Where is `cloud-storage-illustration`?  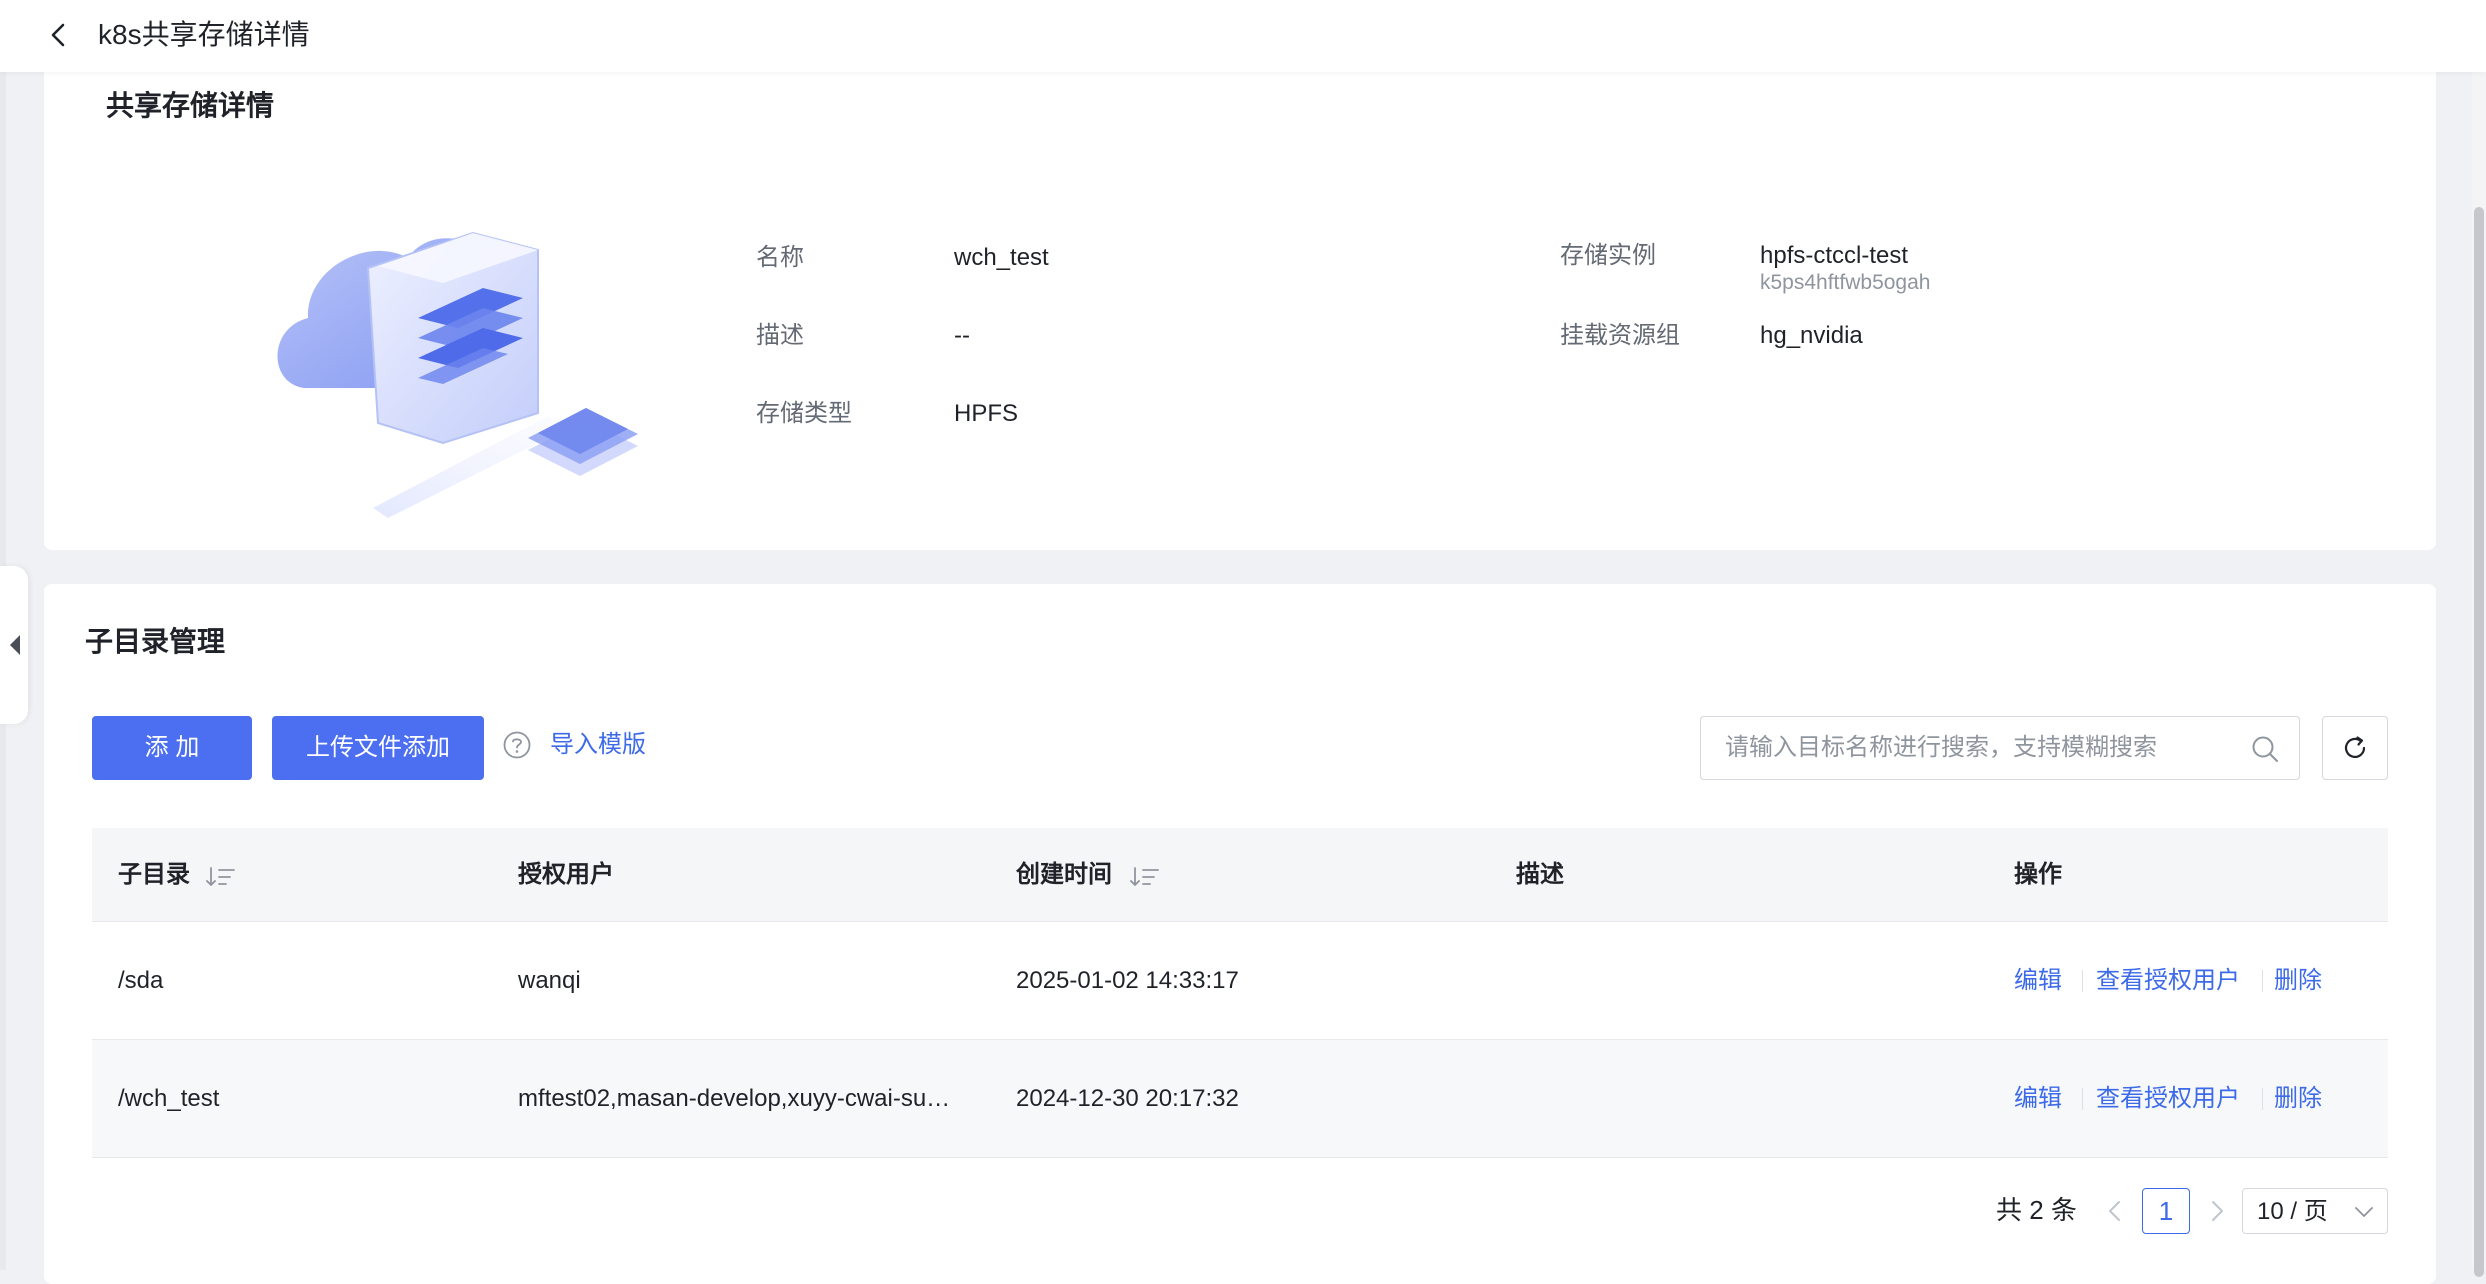 cloud-storage-illustration is located at coordinates (457, 374).